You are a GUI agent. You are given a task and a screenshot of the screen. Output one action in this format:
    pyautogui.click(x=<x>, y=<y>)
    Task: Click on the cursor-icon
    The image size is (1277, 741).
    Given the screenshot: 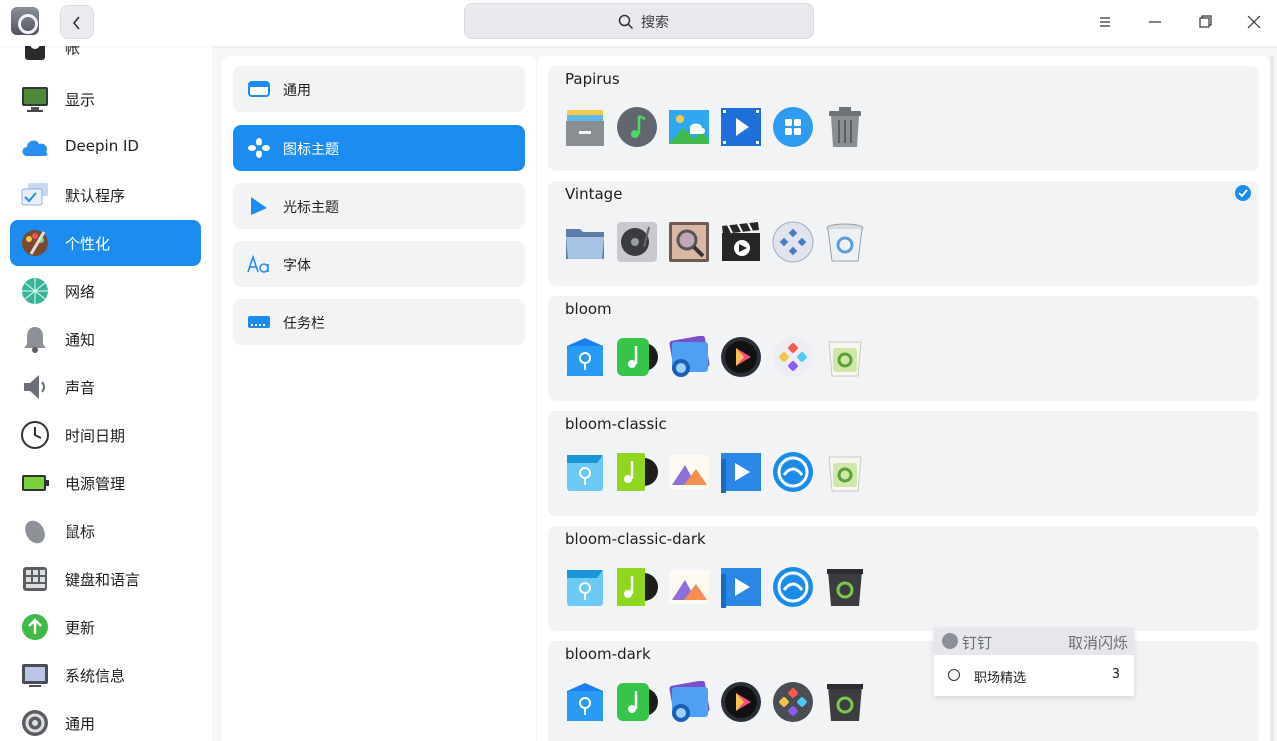 What is the action you would take?
    pyautogui.click(x=259, y=206)
    